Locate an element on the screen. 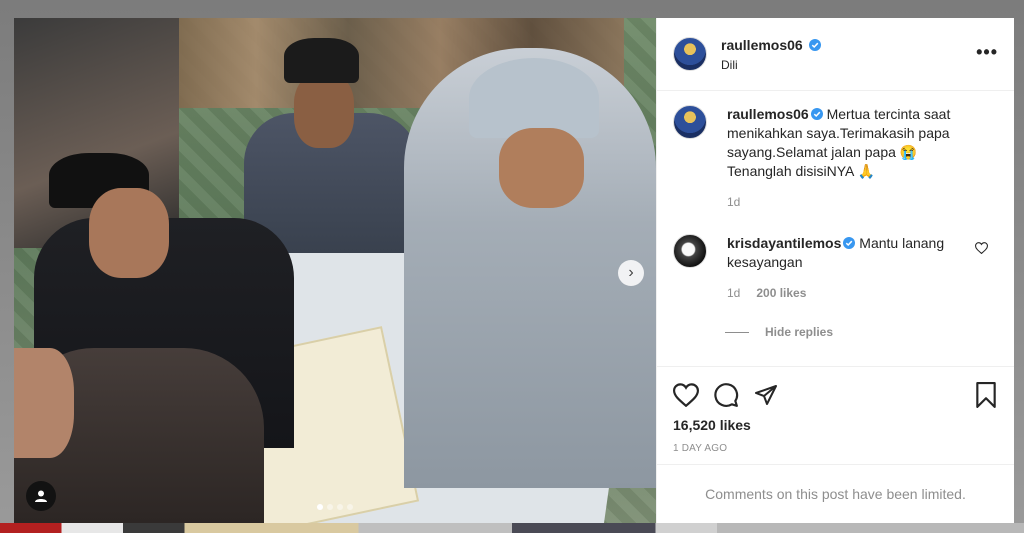  chevron-right-icon: › is located at coordinates (631, 272).